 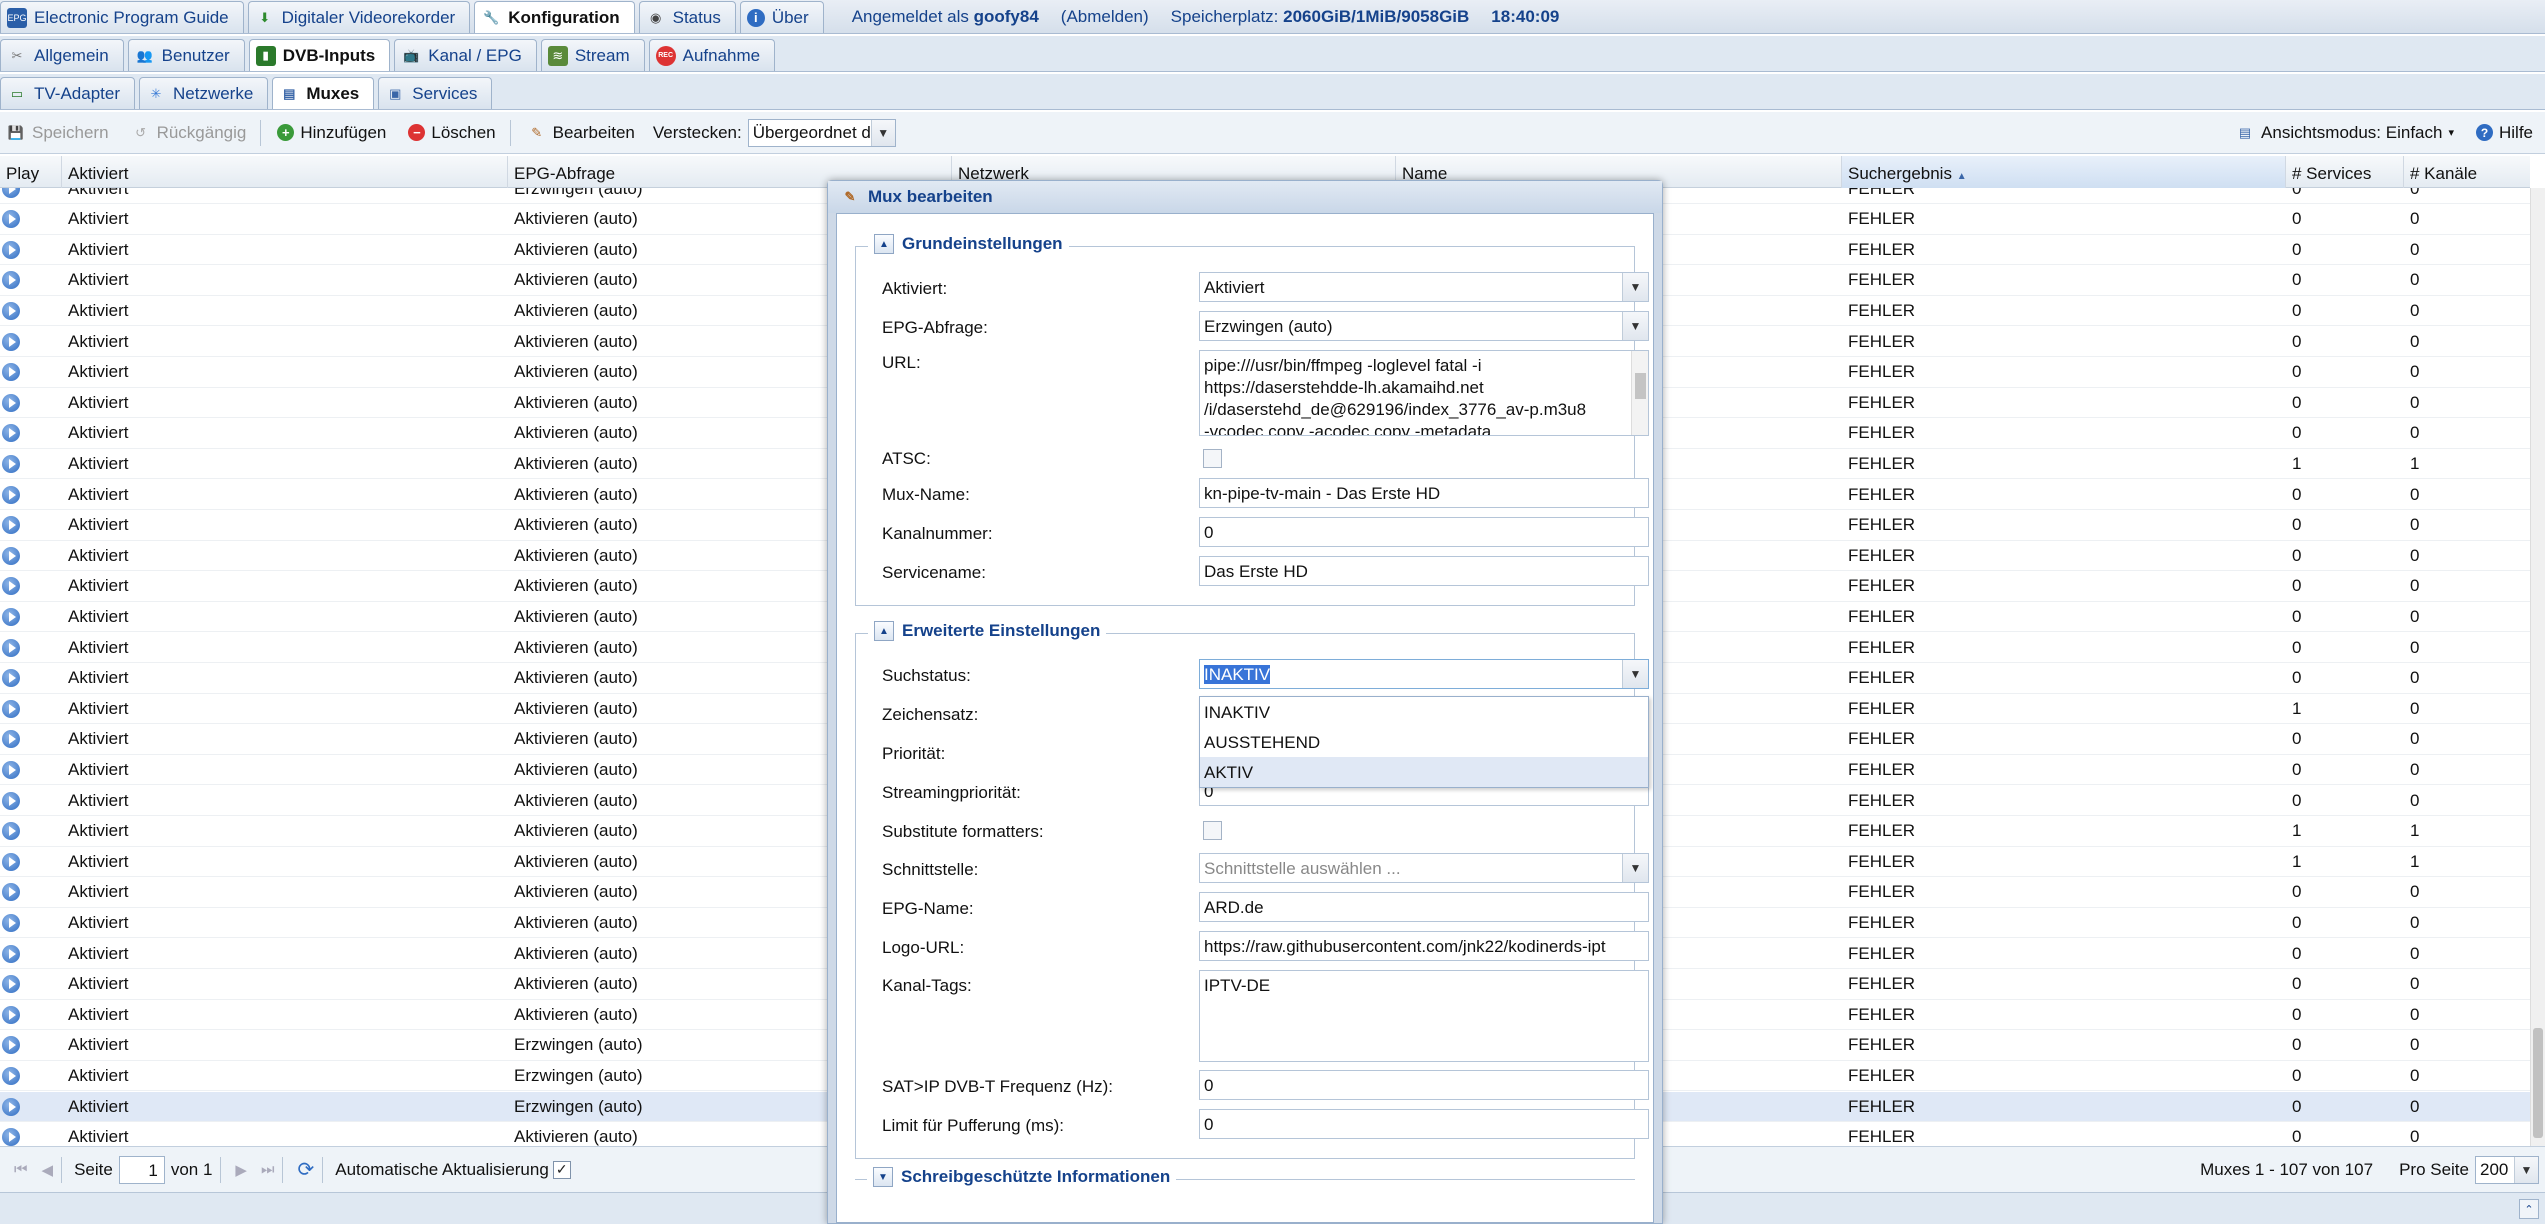 What do you see at coordinates (204, 93) in the screenshot?
I see `tab-networks: ✳ Netzwerke` at bounding box center [204, 93].